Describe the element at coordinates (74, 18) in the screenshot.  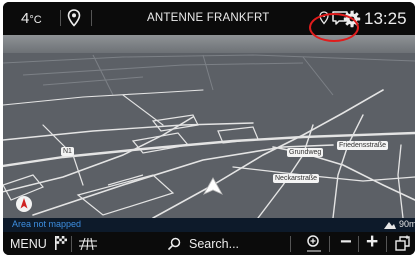
I see `location-pin-icon` at that location.